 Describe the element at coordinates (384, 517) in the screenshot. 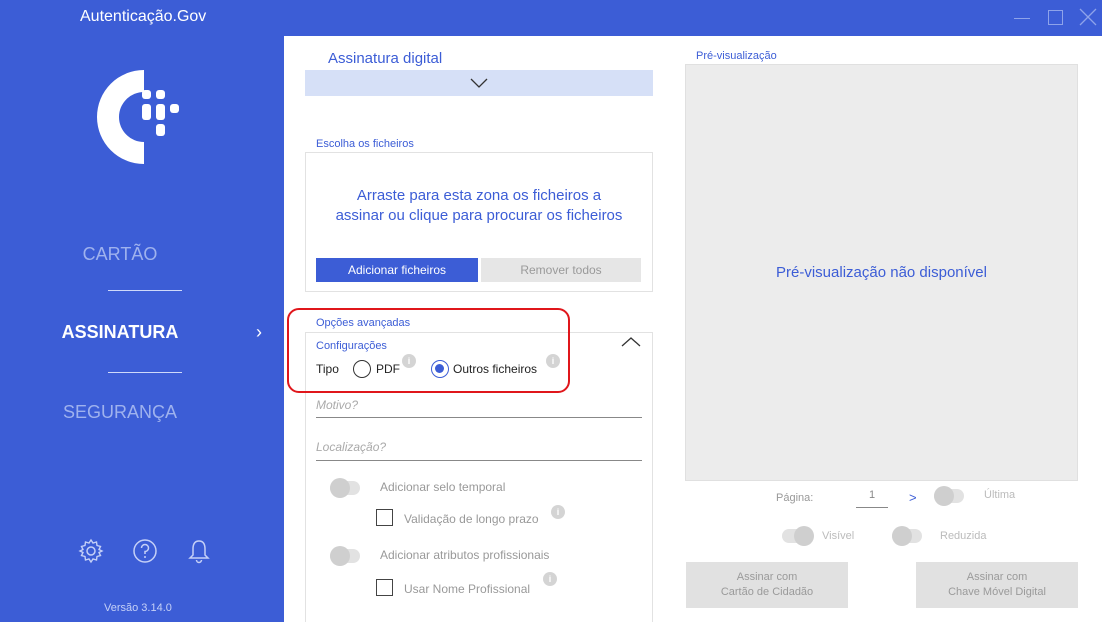

I see `long-term-validation-checkbox` at that location.